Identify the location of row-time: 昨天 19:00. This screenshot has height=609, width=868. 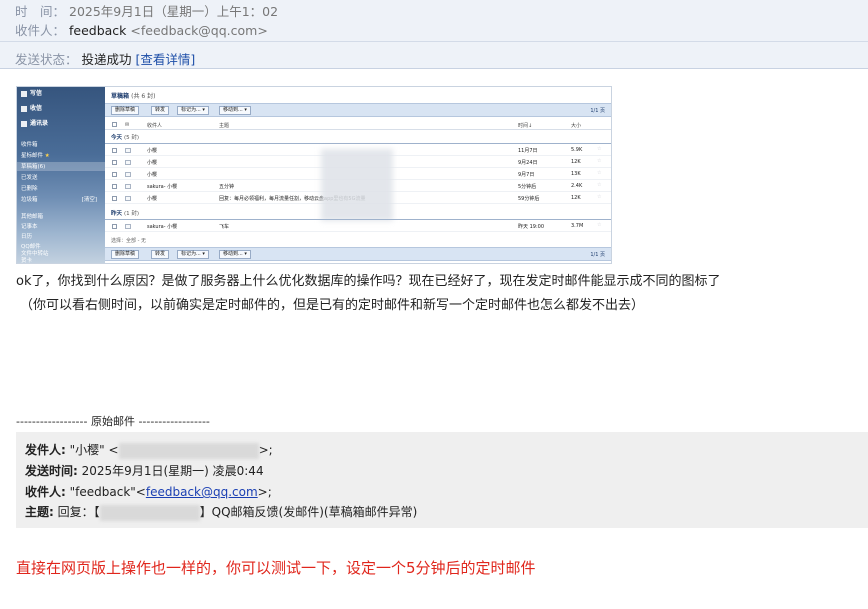
(531, 227).